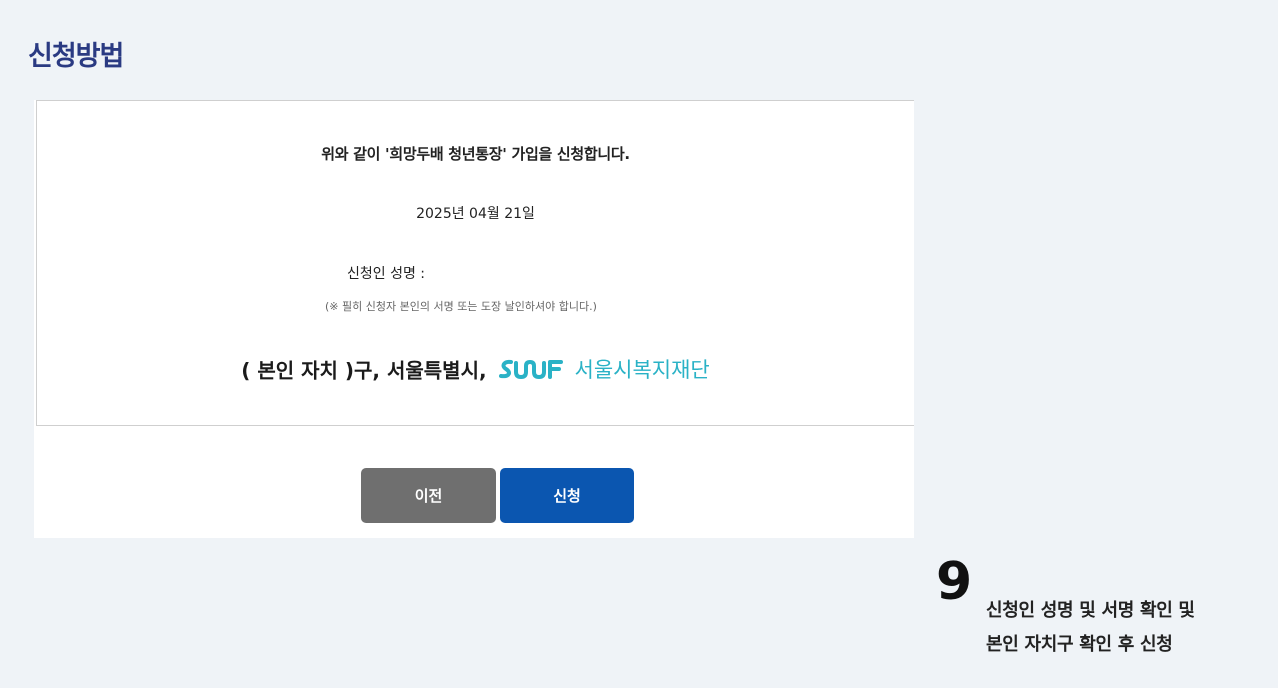 This screenshot has width=1278, height=688. I want to click on step-number: 9, so click(954, 582).